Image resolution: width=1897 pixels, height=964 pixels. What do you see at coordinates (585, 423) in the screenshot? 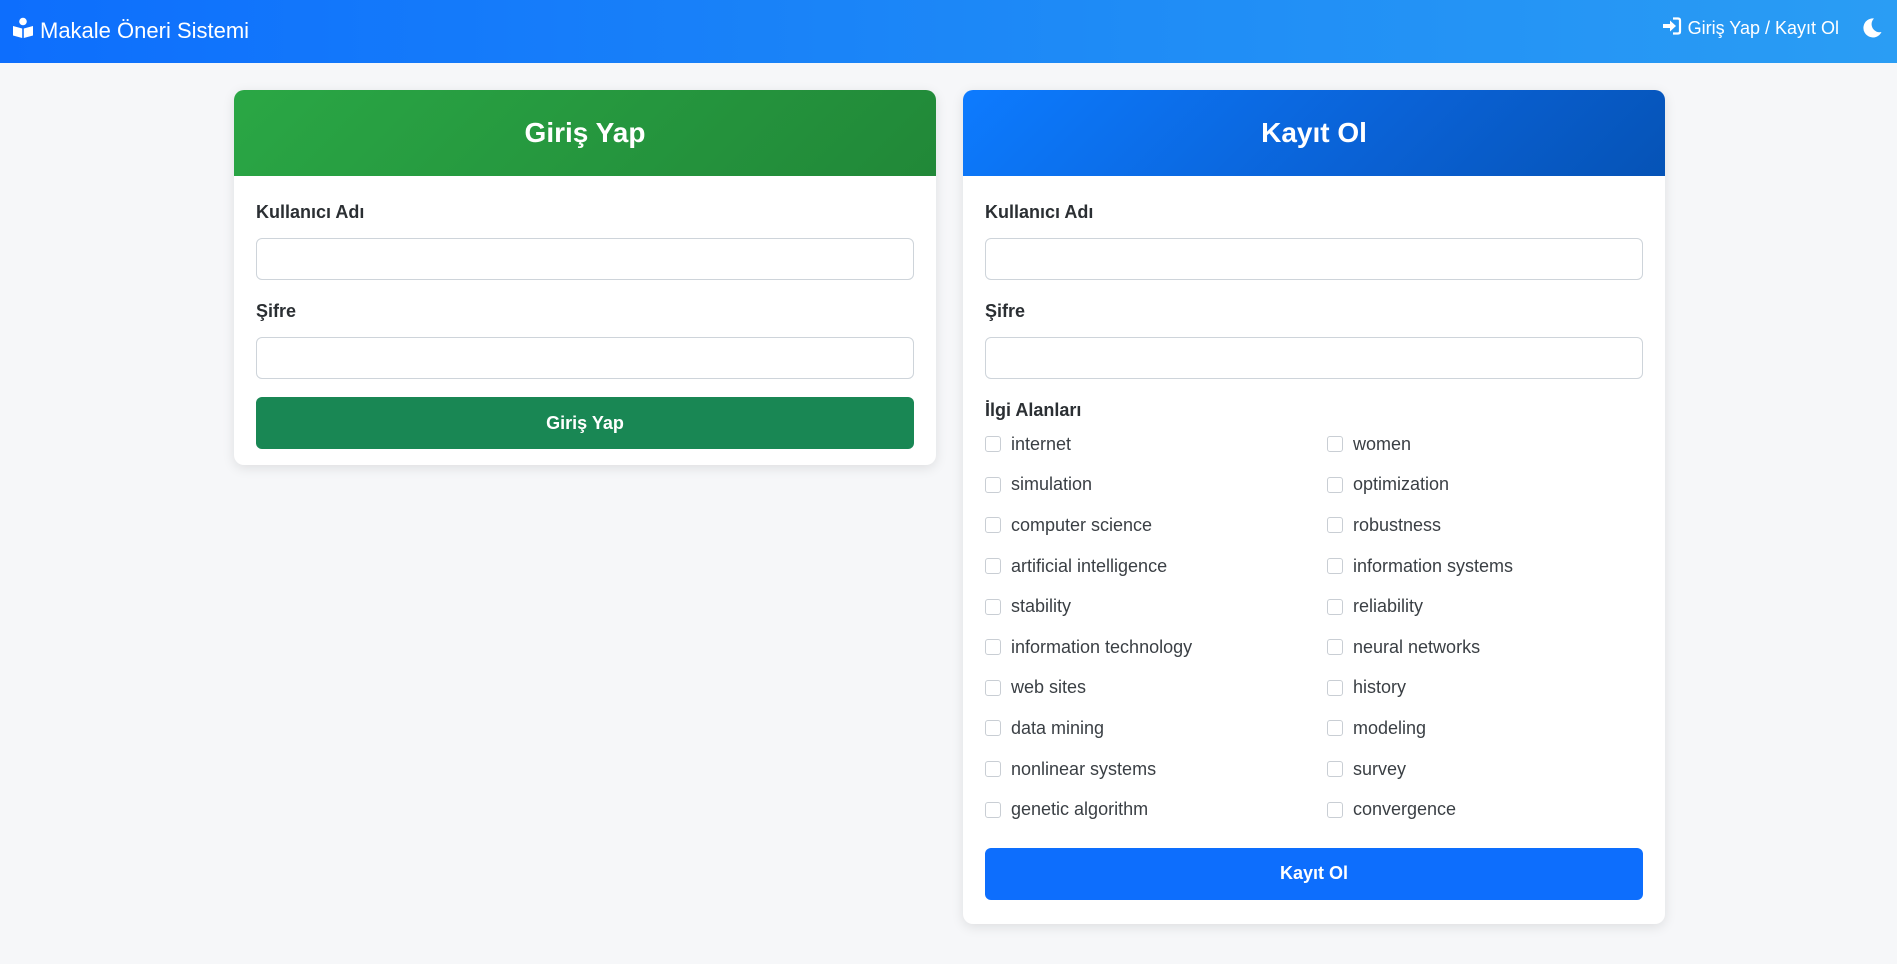
I see `login-submit-button: Giriş Yap` at bounding box center [585, 423].